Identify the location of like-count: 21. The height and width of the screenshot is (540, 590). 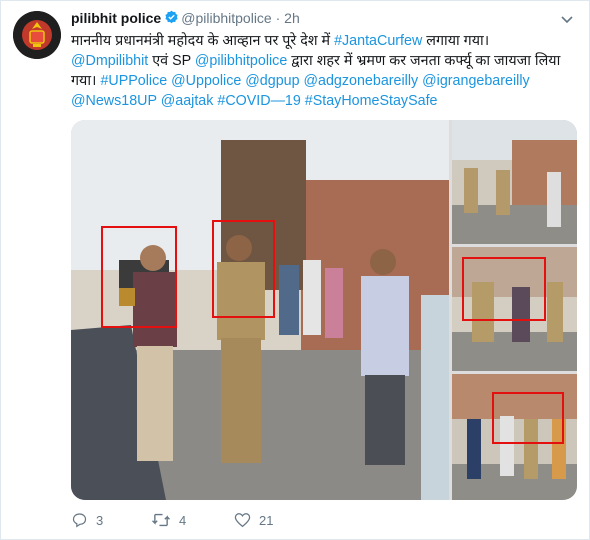
(266, 520).